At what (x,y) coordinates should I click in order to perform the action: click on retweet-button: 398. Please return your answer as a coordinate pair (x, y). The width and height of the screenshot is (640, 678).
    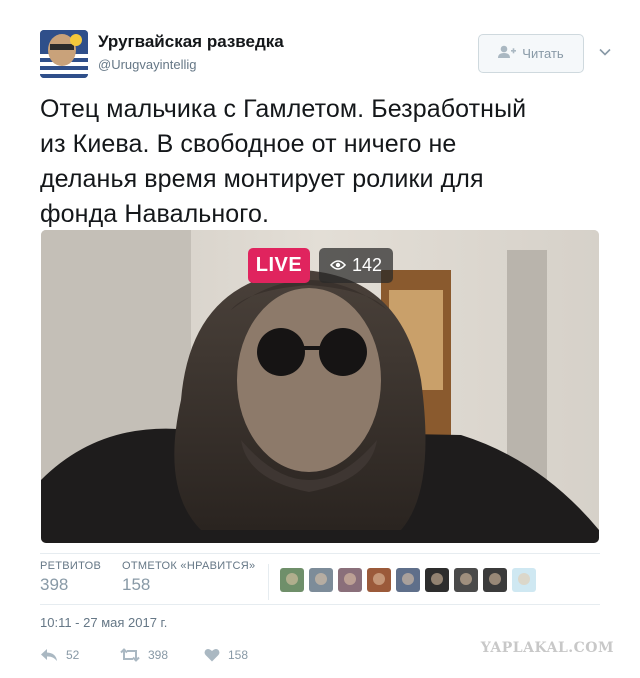
    Looking at the image, I should click on (162, 655).